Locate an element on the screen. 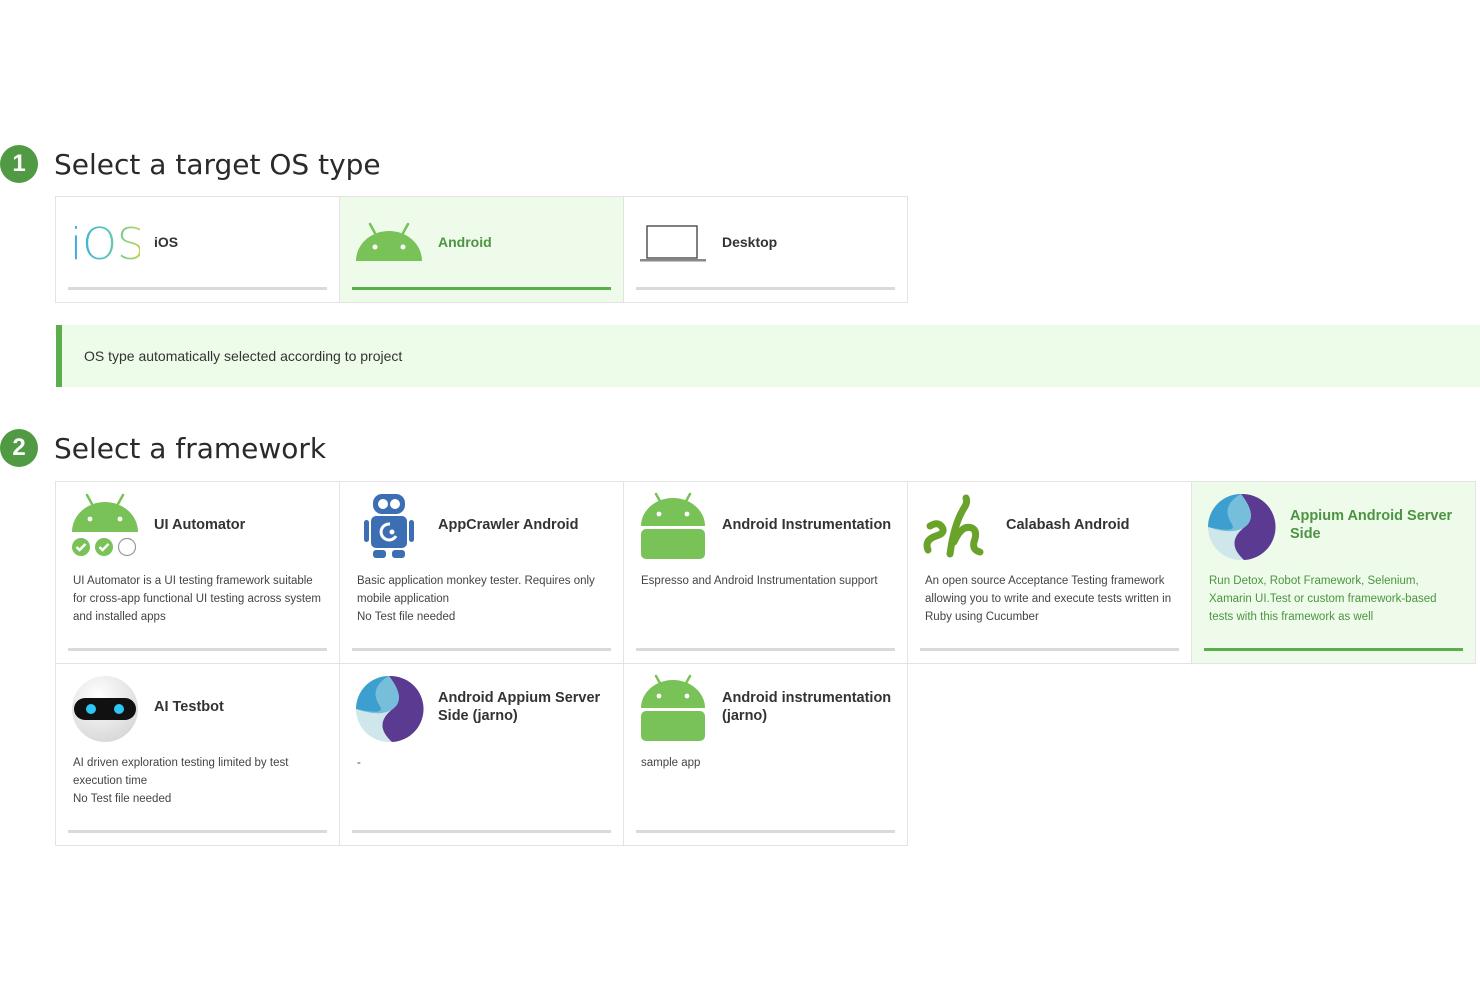 The image size is (1480, 987). framework-description: sample app is located at coordinates (671, 763).